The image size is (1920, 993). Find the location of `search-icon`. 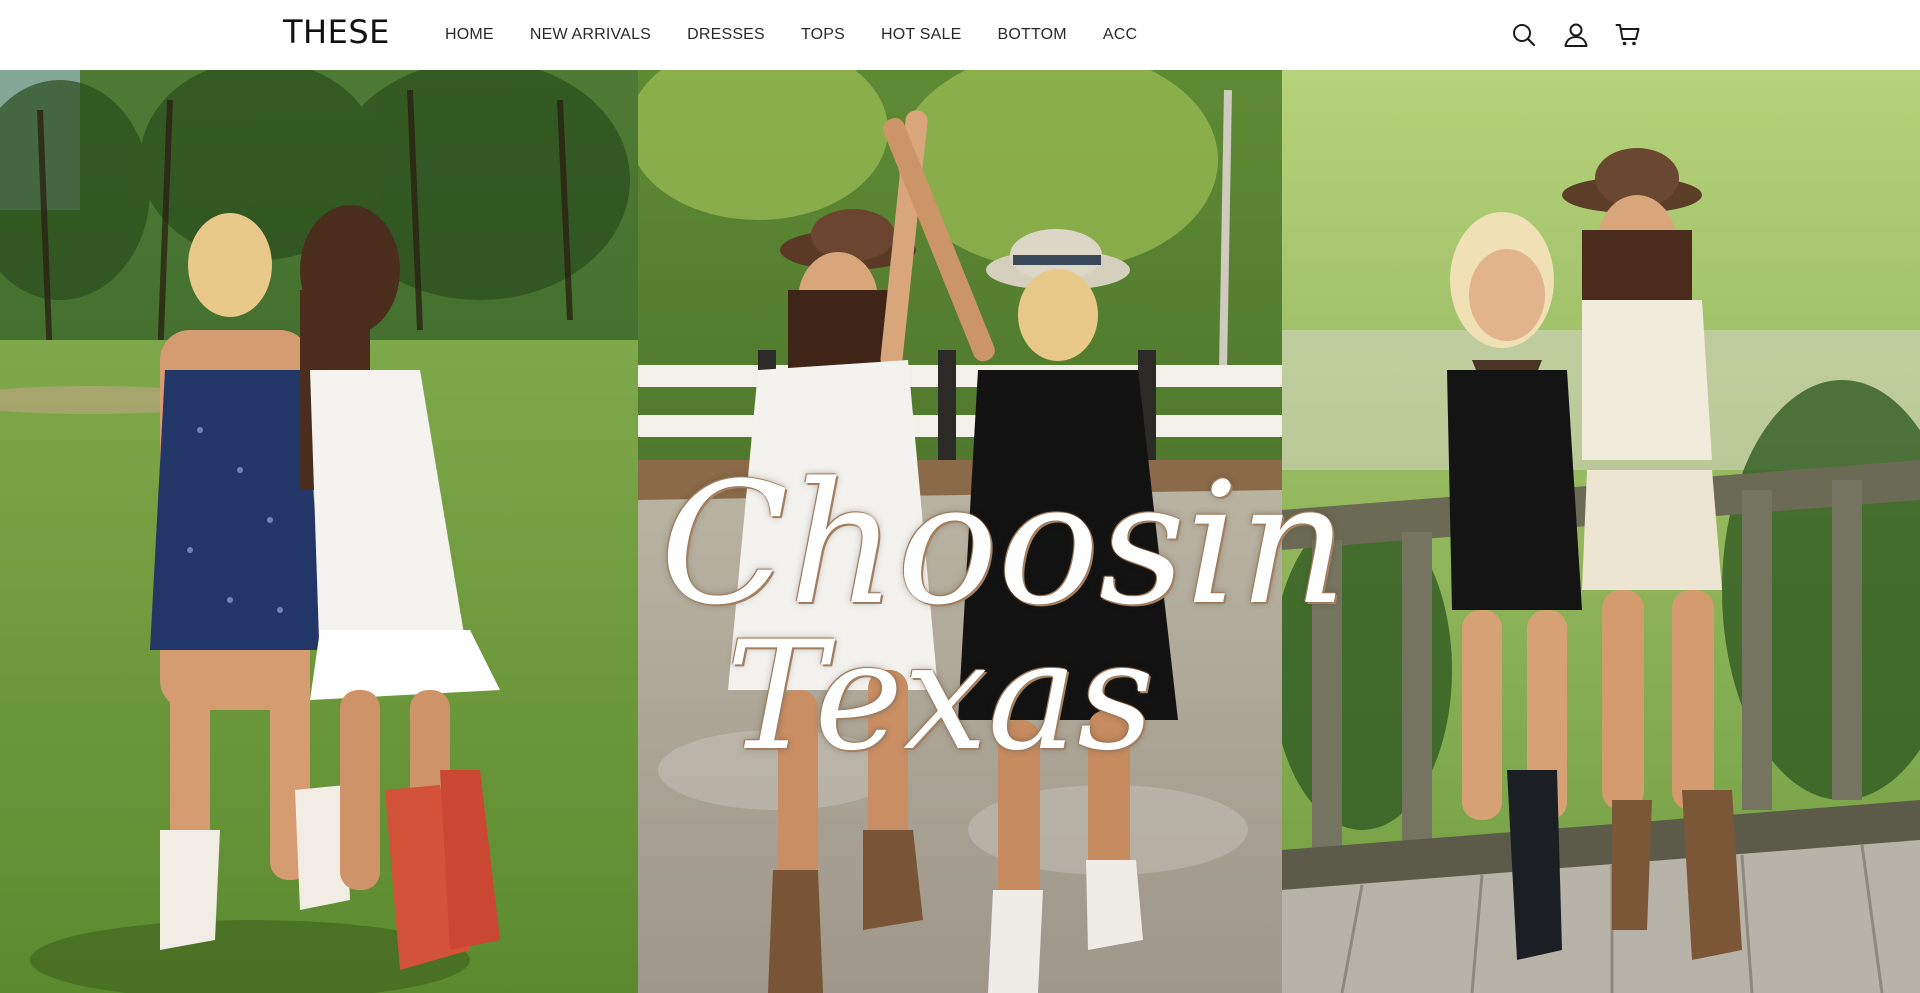

search-icon is located at coordinates (1524, 35).